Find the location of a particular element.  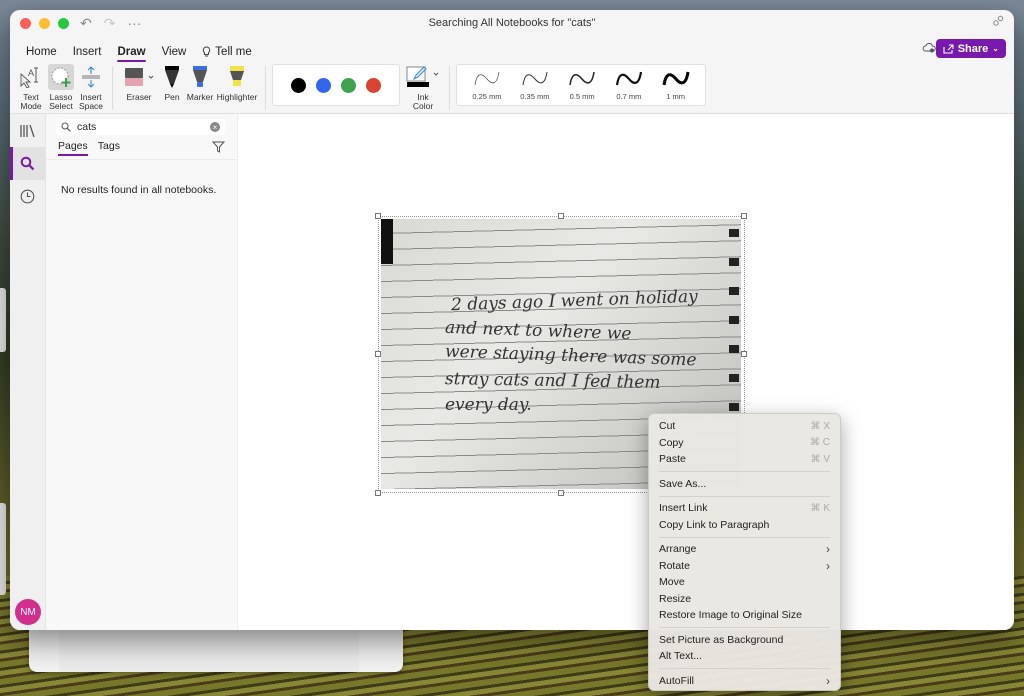

pen-thickness-options: 0.25 mm 0.35 mm 0.5 mm 0.7 mm 1 mm is located at coordinates (581, 85).